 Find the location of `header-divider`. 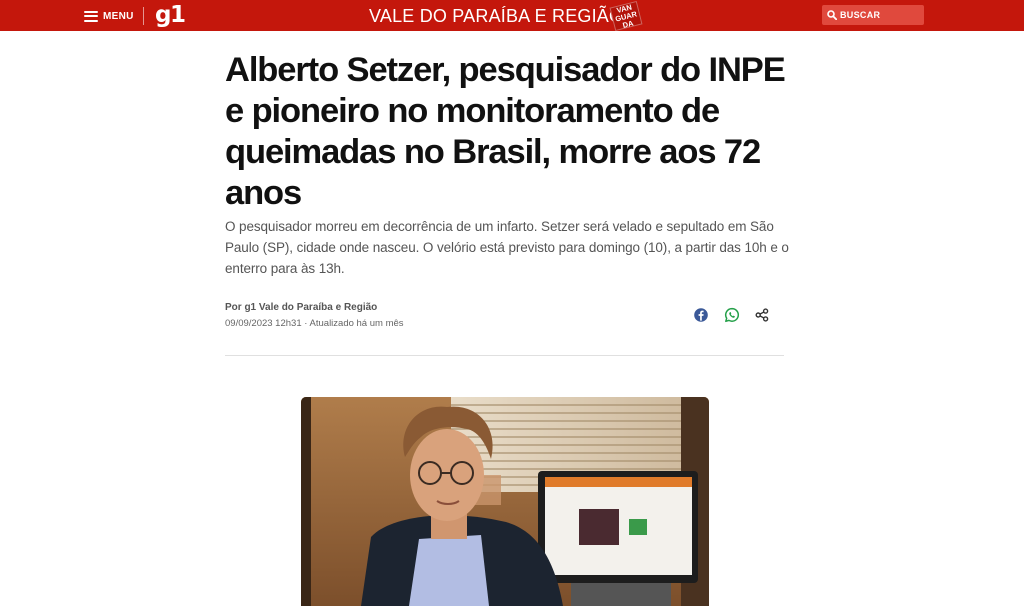

header-divider is located at coordinates (143, 16).